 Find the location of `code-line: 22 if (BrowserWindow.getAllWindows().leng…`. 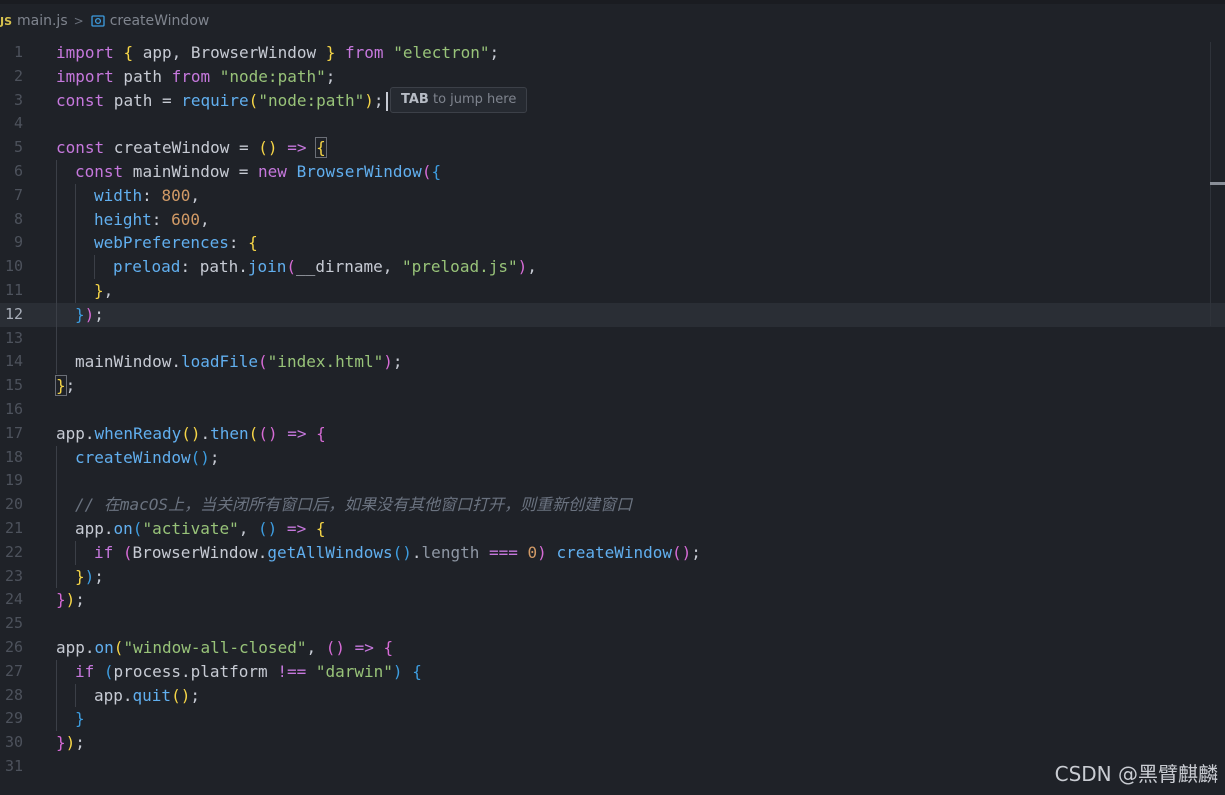

code-line: 22 if (BrowserWindow.getAllWindows().leng… is located at coordinates (612, 552).